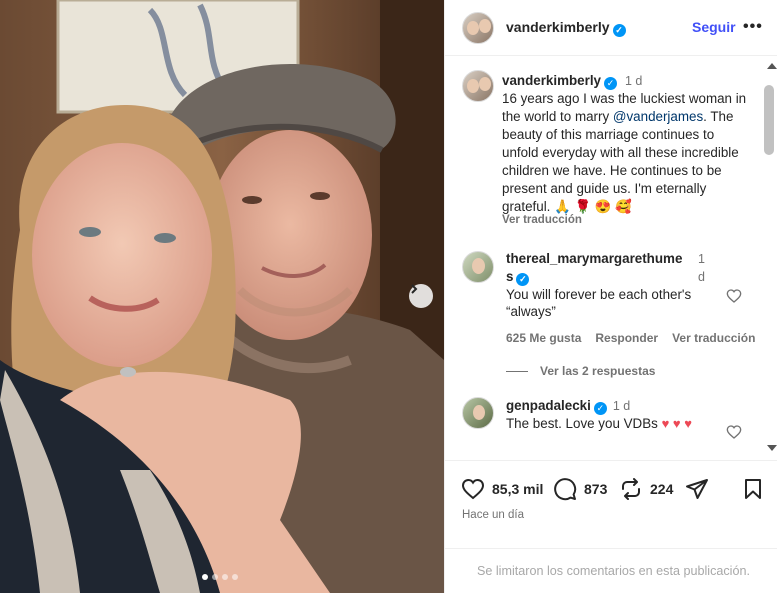  What do you see at coordinates (551, 80) in the screenshot?
I see `caption-username: vanderkimberly` at bounding box center [551, 80].